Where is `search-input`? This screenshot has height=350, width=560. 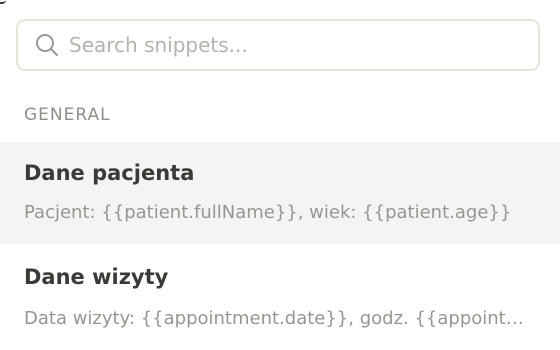 search-input is located at coordinates (289, 45).